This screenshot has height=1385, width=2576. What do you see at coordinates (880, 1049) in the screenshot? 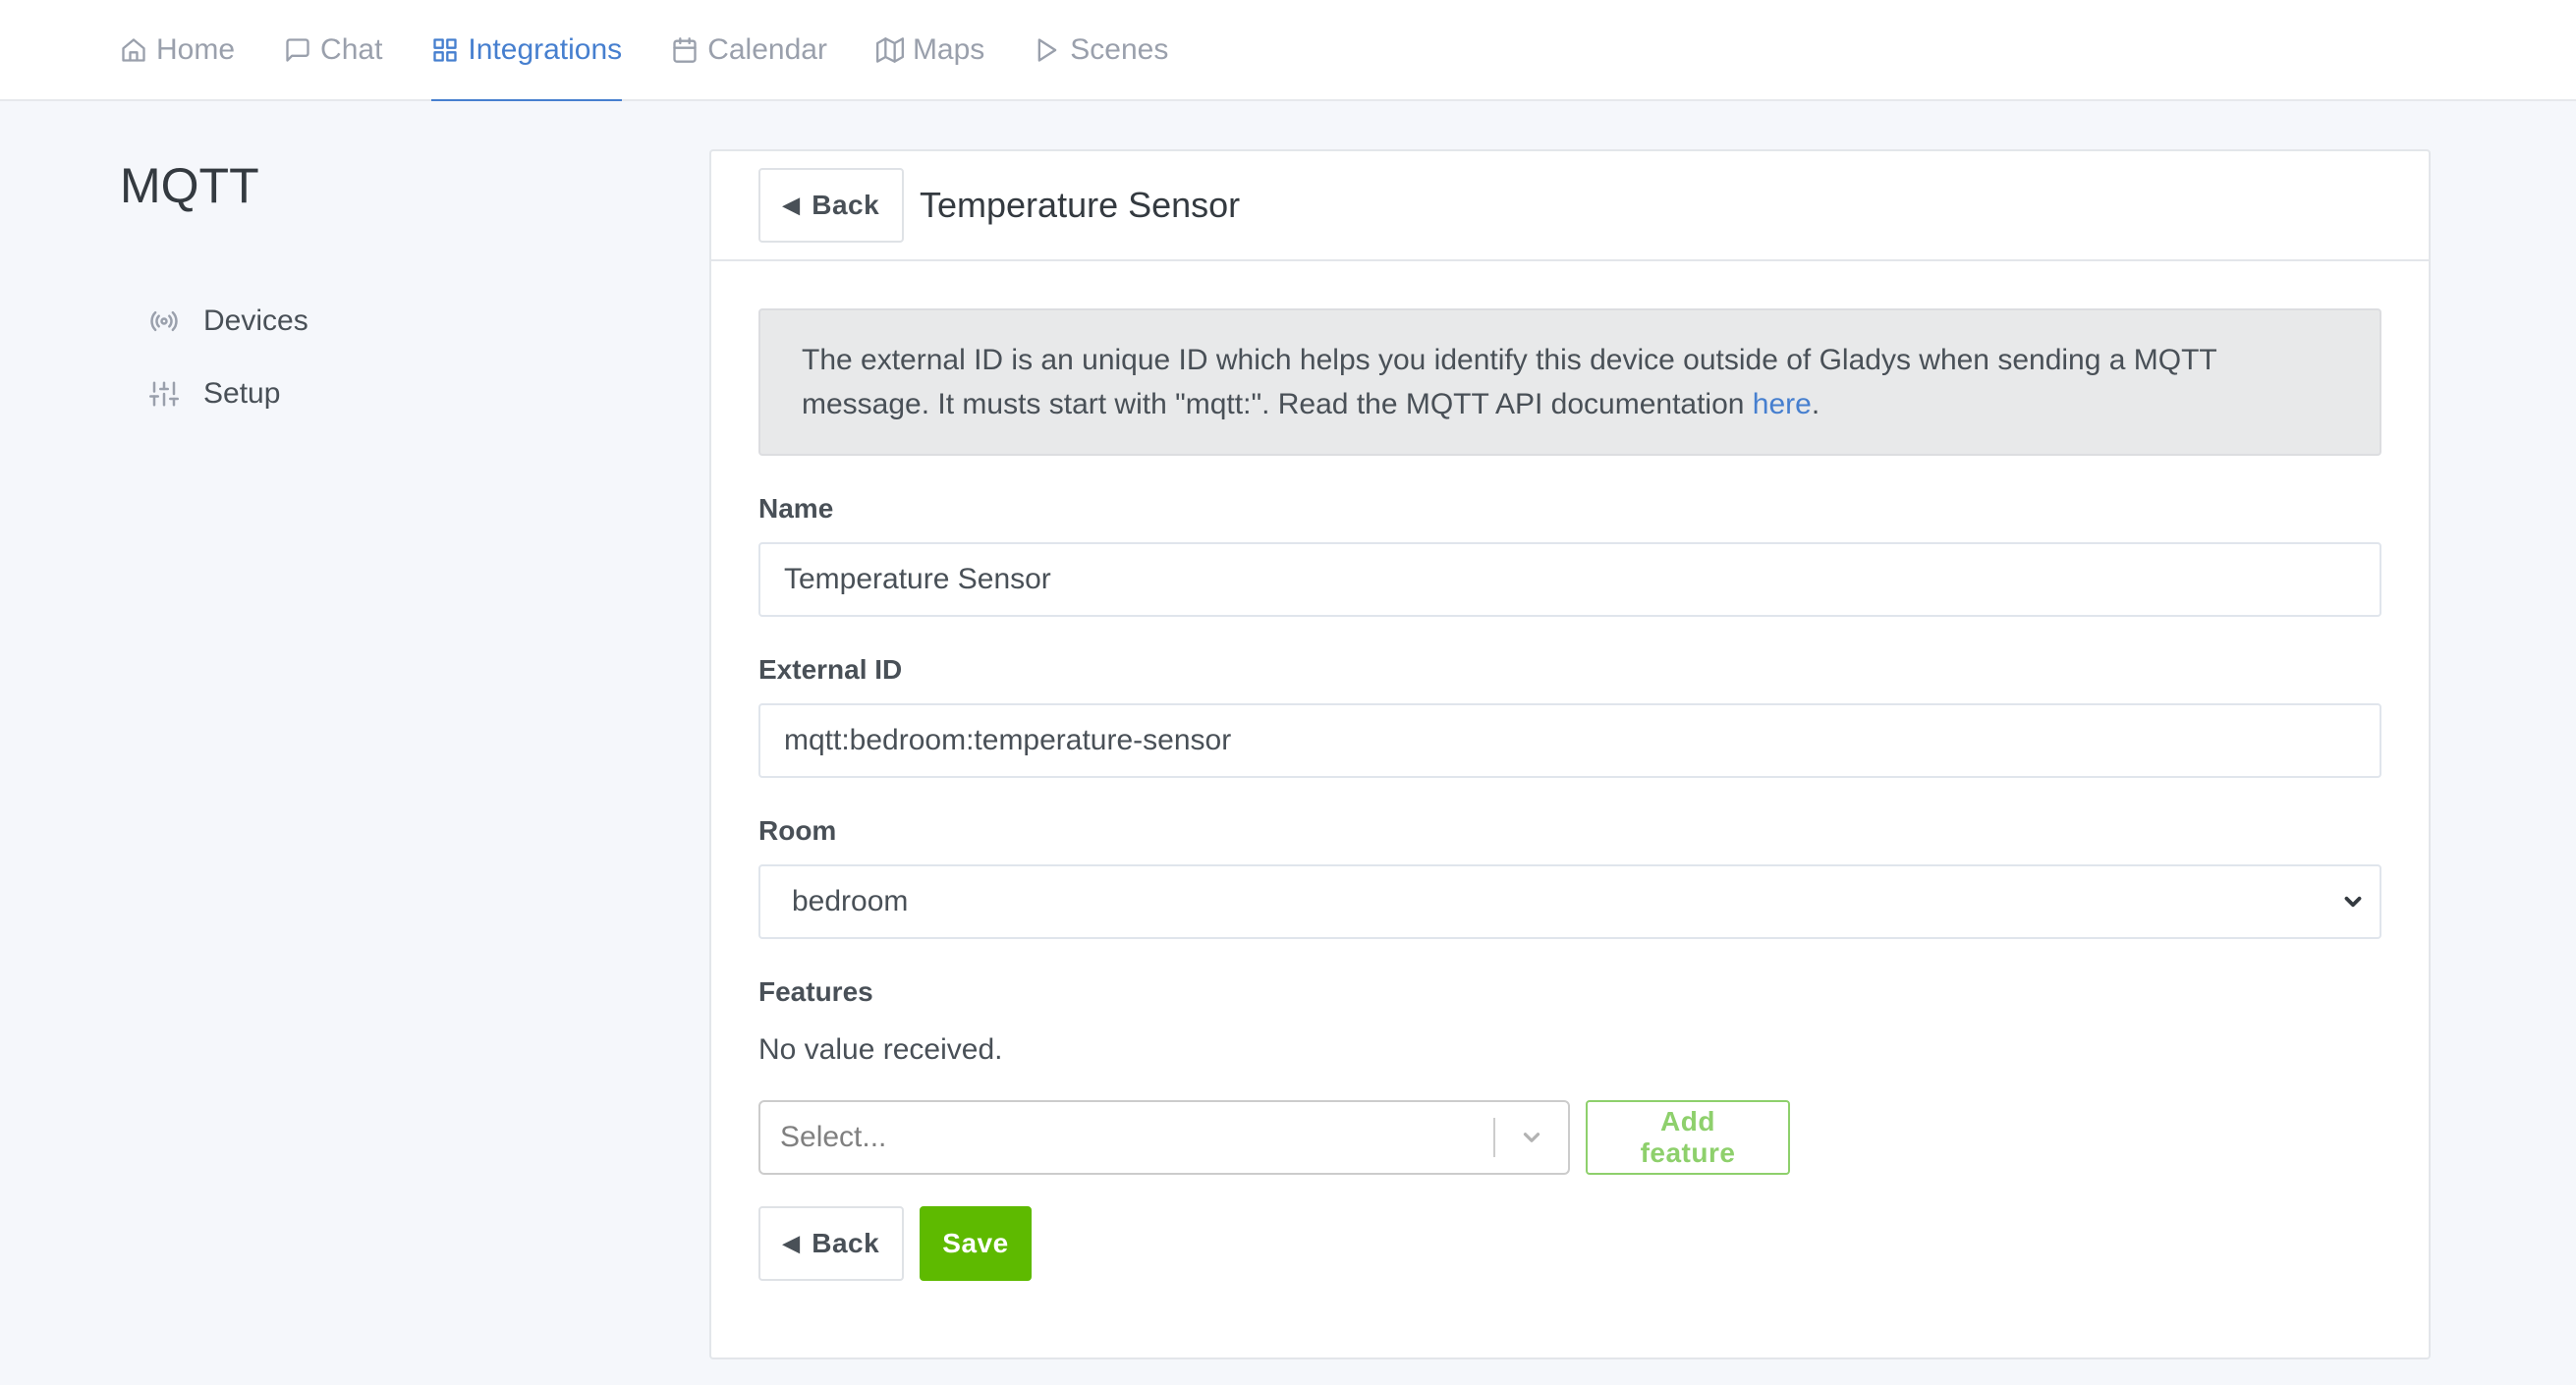
I see `no-value-text: No value received.` at bounding box center [880, 1049].